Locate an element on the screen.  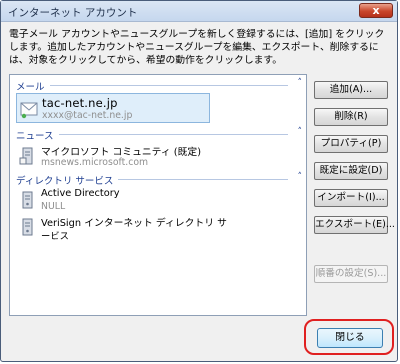
account-address: xxxx@tac-net.ne.jp is located at coordinates (87, 115).